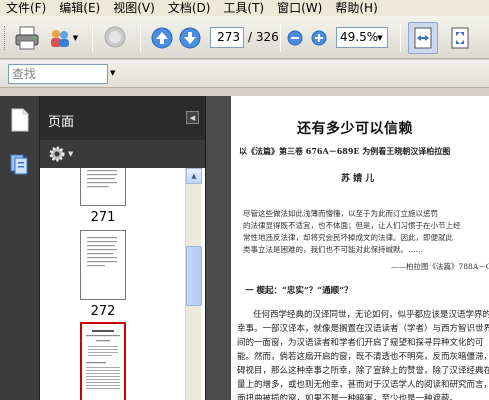  Describe the element at coordinates (190, 8) in the screenshot. I see `menu-document: 文档(D)` at that location.